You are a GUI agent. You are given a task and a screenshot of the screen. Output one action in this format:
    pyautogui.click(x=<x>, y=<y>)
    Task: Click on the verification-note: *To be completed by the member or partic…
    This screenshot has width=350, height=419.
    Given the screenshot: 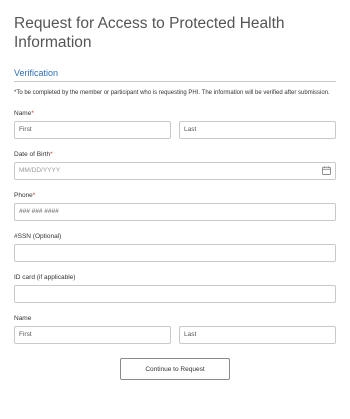 What is the action you would take?
    pyautogui.click(x=172, y=93)
    